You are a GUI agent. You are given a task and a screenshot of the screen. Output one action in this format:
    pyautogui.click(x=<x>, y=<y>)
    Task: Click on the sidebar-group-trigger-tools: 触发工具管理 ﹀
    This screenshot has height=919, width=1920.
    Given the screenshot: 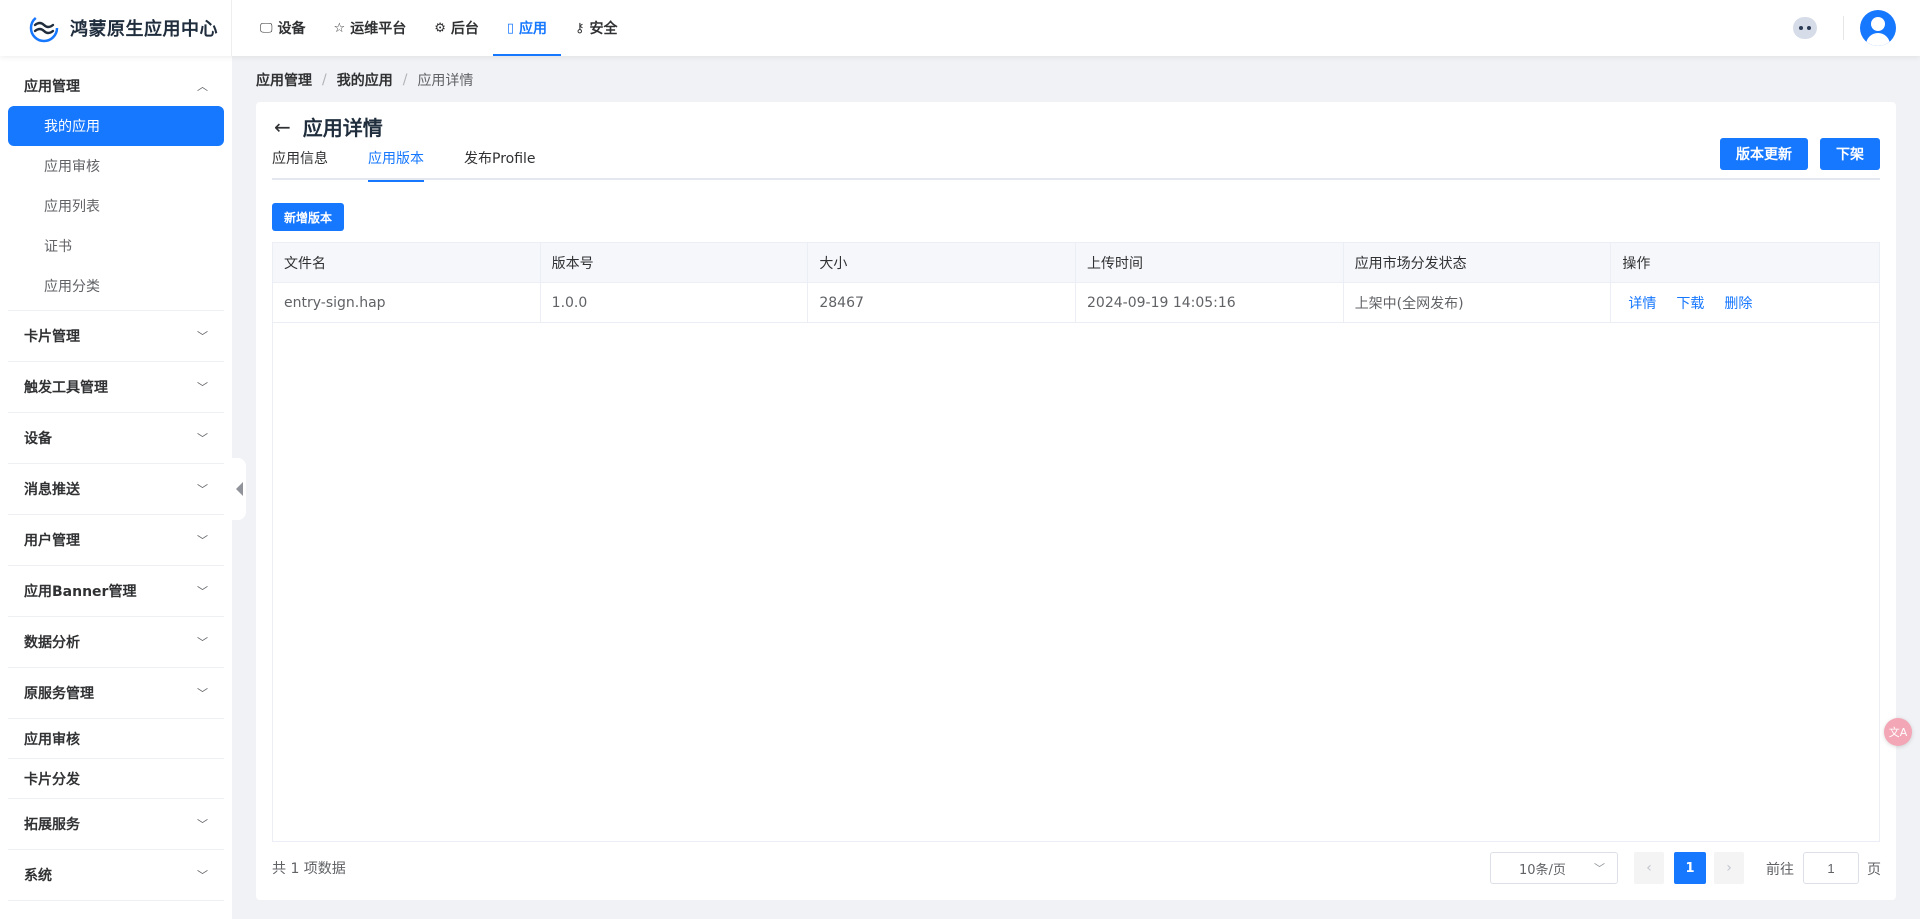 What is the action you would take?
    pyautogui.click(x=116, y=387)
    